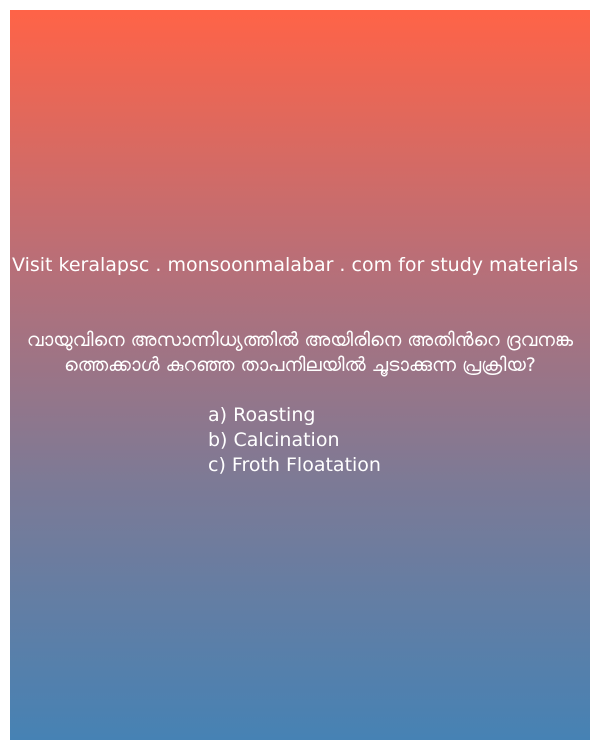 This screenshot has height=750, width=600. What do you see at coordinates (262, 415) in the screenshot?
I see `option-a: a) Roasting` at bounding box center [262, 415].